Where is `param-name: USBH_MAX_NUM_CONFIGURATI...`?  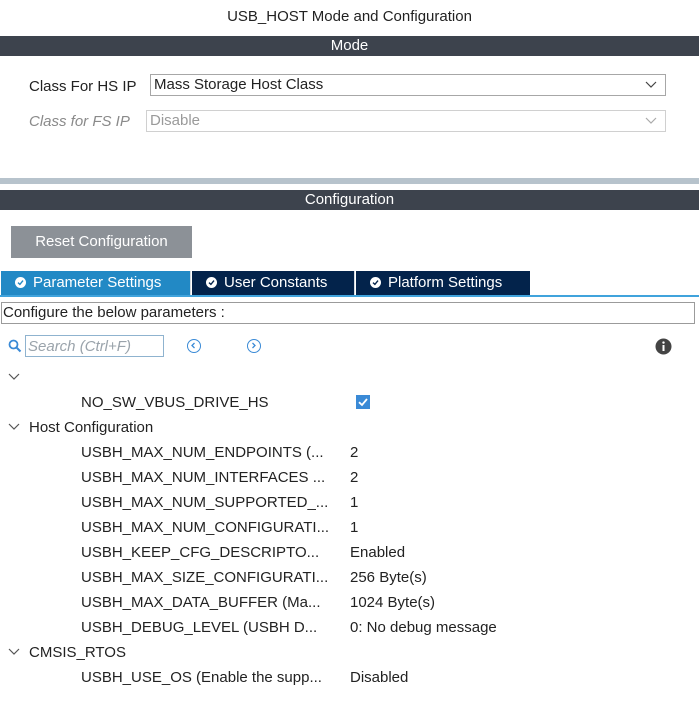 param-name: USBH_MAX_NUM_CONFIGURATI... is located at coordinates (205, 527).